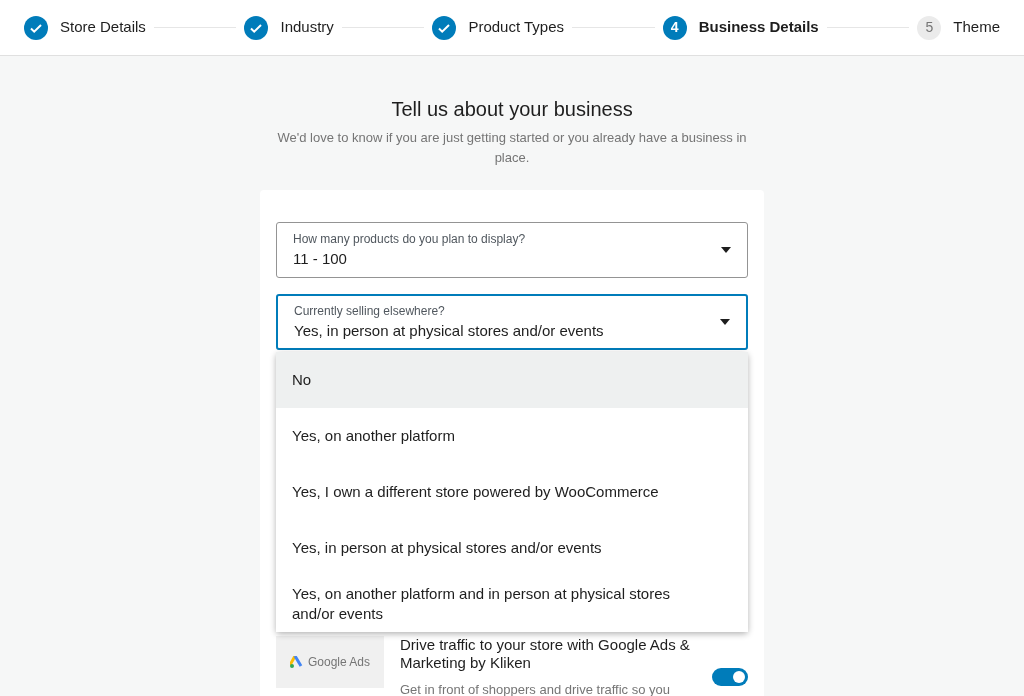 Image resolution: width=1024 pixels, height=696 pixels. Describe the element at coordinates (758, 27) in the screenshot. I see `step-label: Business Details` at that location.